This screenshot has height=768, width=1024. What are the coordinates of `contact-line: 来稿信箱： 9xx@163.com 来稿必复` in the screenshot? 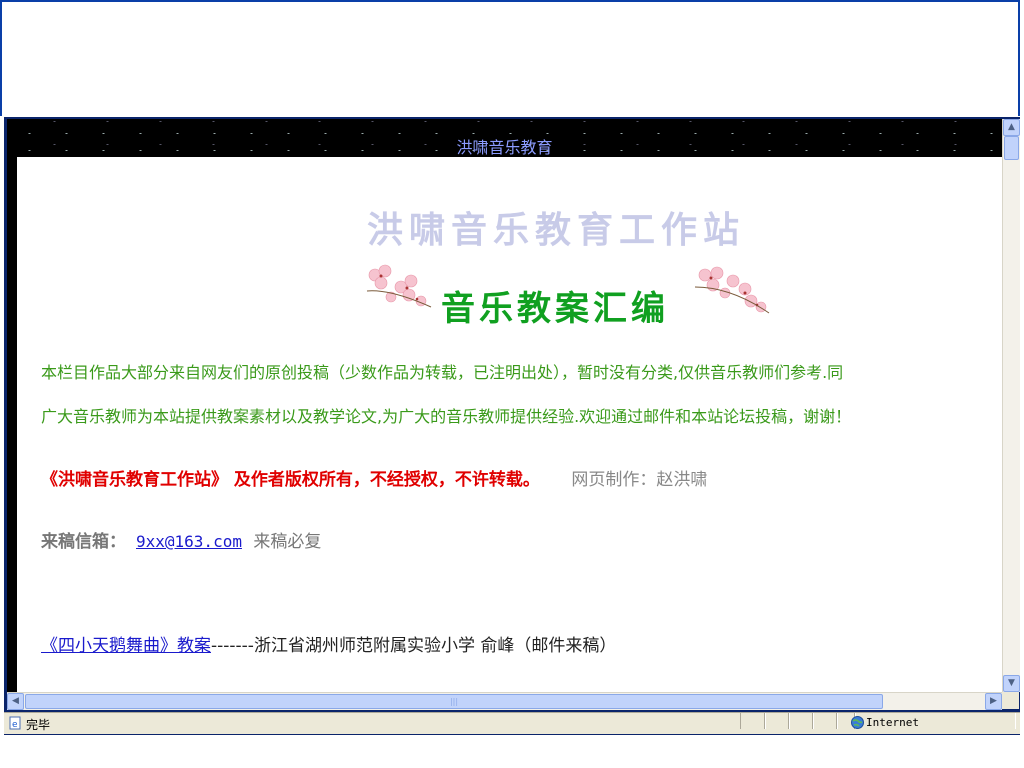 It's located at (181, 539).